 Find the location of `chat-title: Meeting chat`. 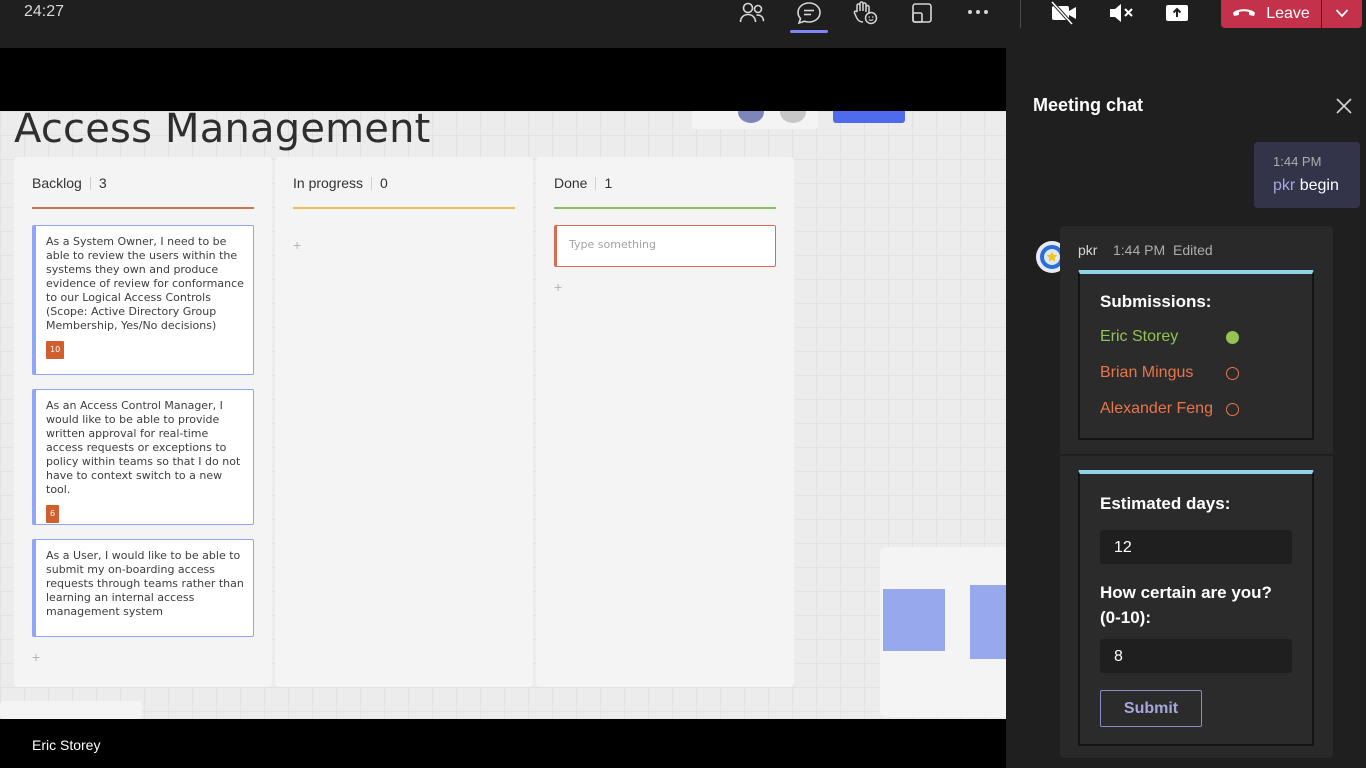

chat-title: Meeting chat is located at coordinates (1088, 105).